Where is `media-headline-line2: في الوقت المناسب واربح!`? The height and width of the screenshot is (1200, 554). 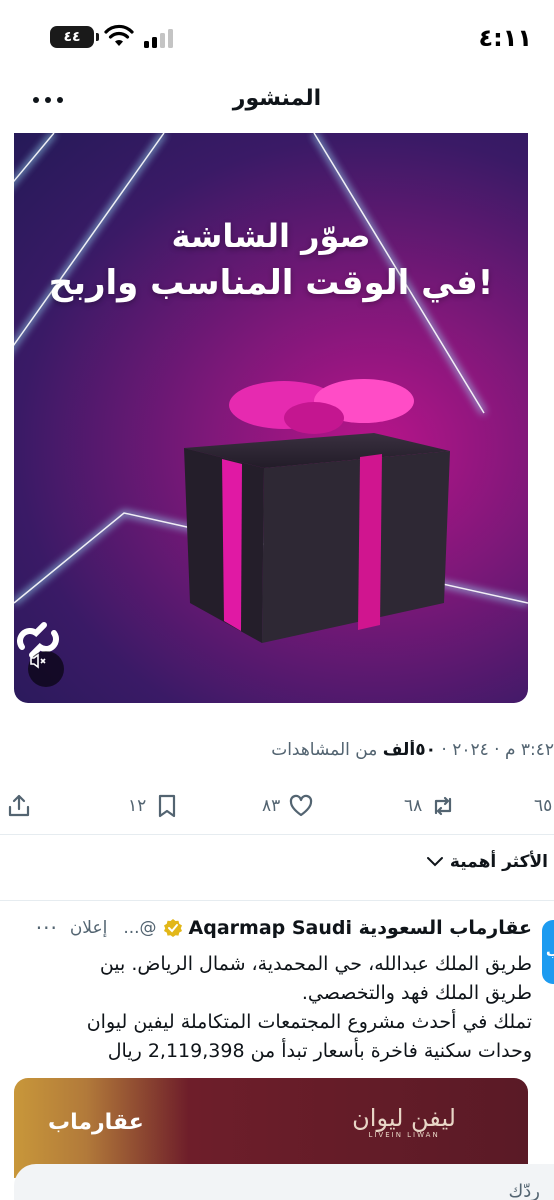
media-headline-line2: في الوقت المناسب واربح! is located at coordinates (271, 283).